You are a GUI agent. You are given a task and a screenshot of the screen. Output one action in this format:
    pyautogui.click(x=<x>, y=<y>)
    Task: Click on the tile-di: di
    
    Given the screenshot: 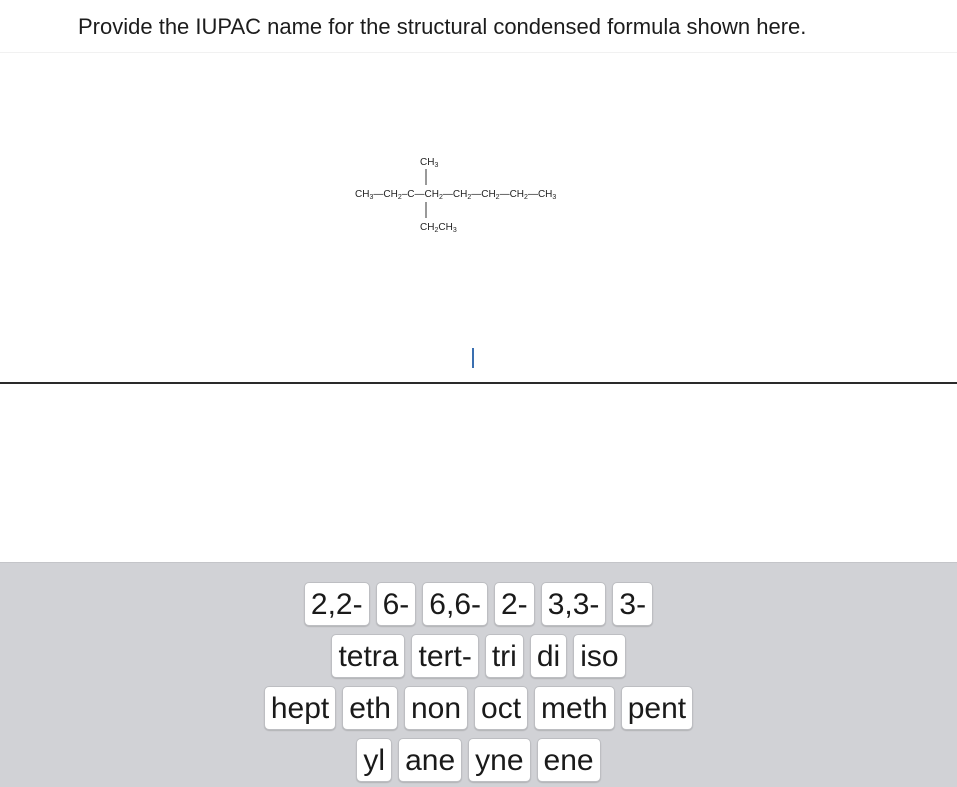 What is the action you would take?
    pyautogui.click(x=548, y=656)
    